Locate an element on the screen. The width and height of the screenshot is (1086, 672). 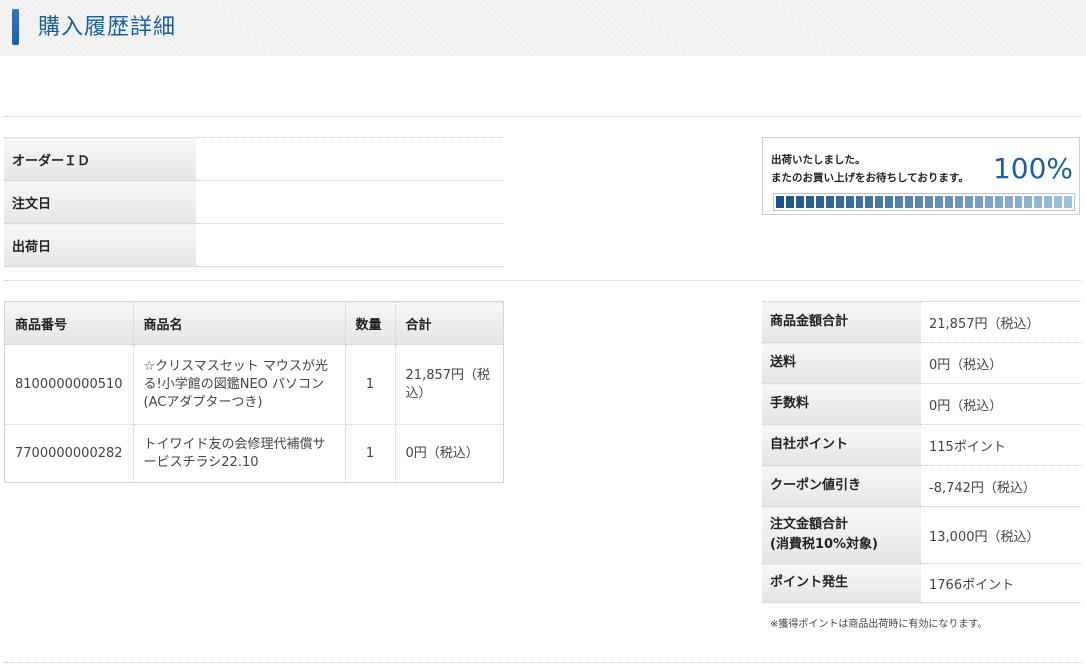
order-id-value is located at coordinates (350, 159).